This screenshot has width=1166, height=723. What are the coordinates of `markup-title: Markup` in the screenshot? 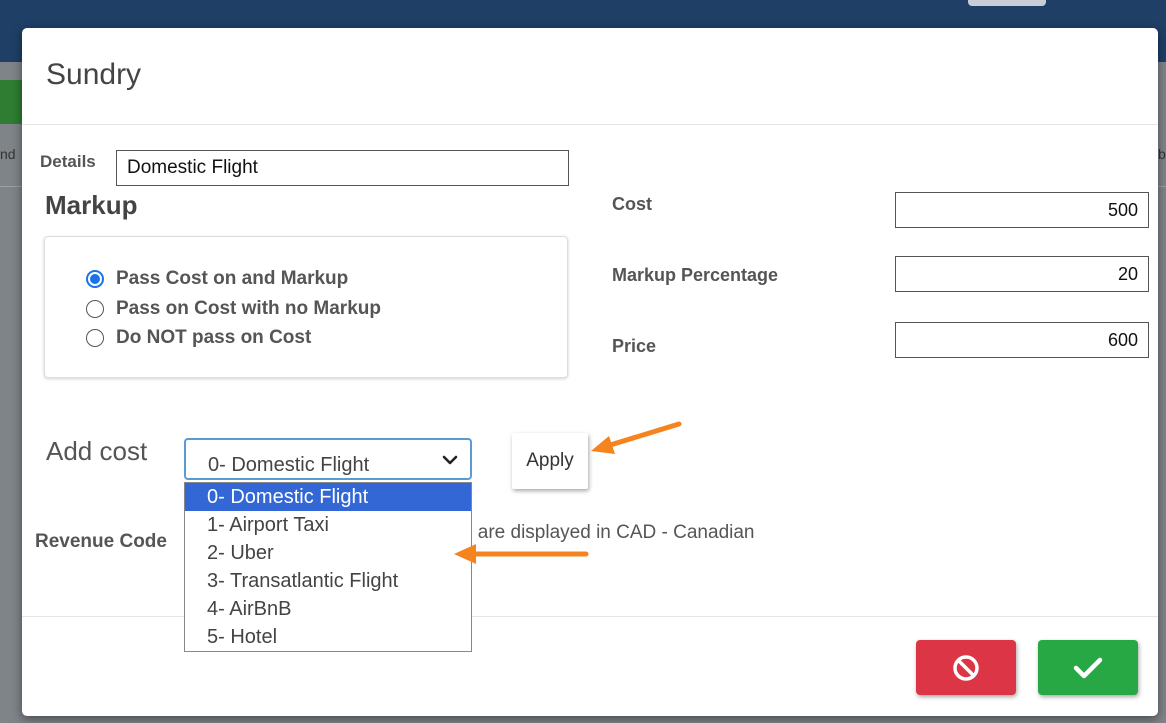 It's located at (91, 205).